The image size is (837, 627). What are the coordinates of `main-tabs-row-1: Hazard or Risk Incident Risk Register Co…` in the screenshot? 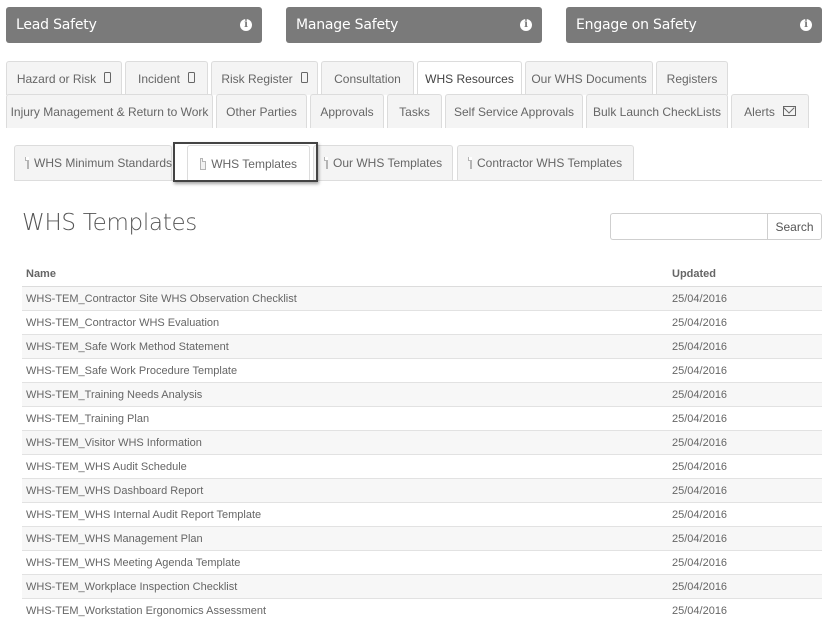 It's located at (368, 78).